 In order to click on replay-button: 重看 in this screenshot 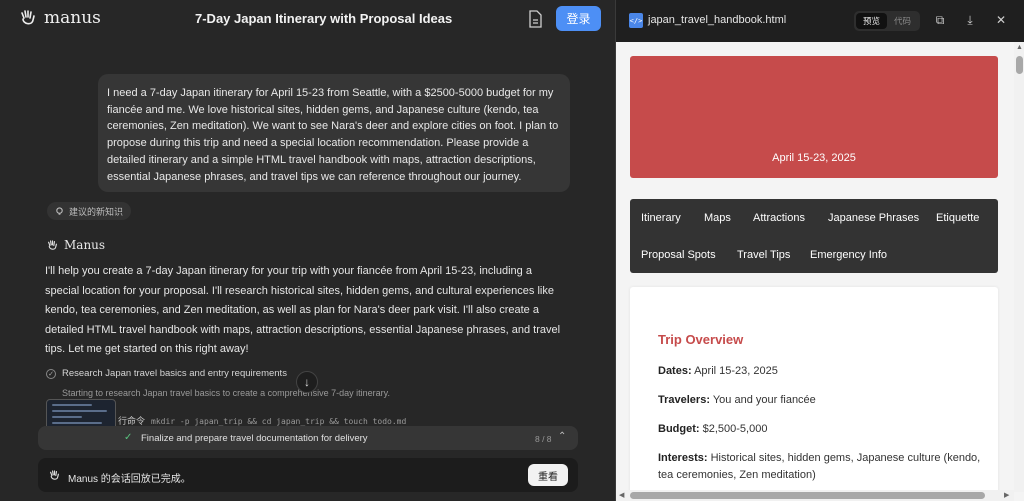, I will do `click(548, 475)`.